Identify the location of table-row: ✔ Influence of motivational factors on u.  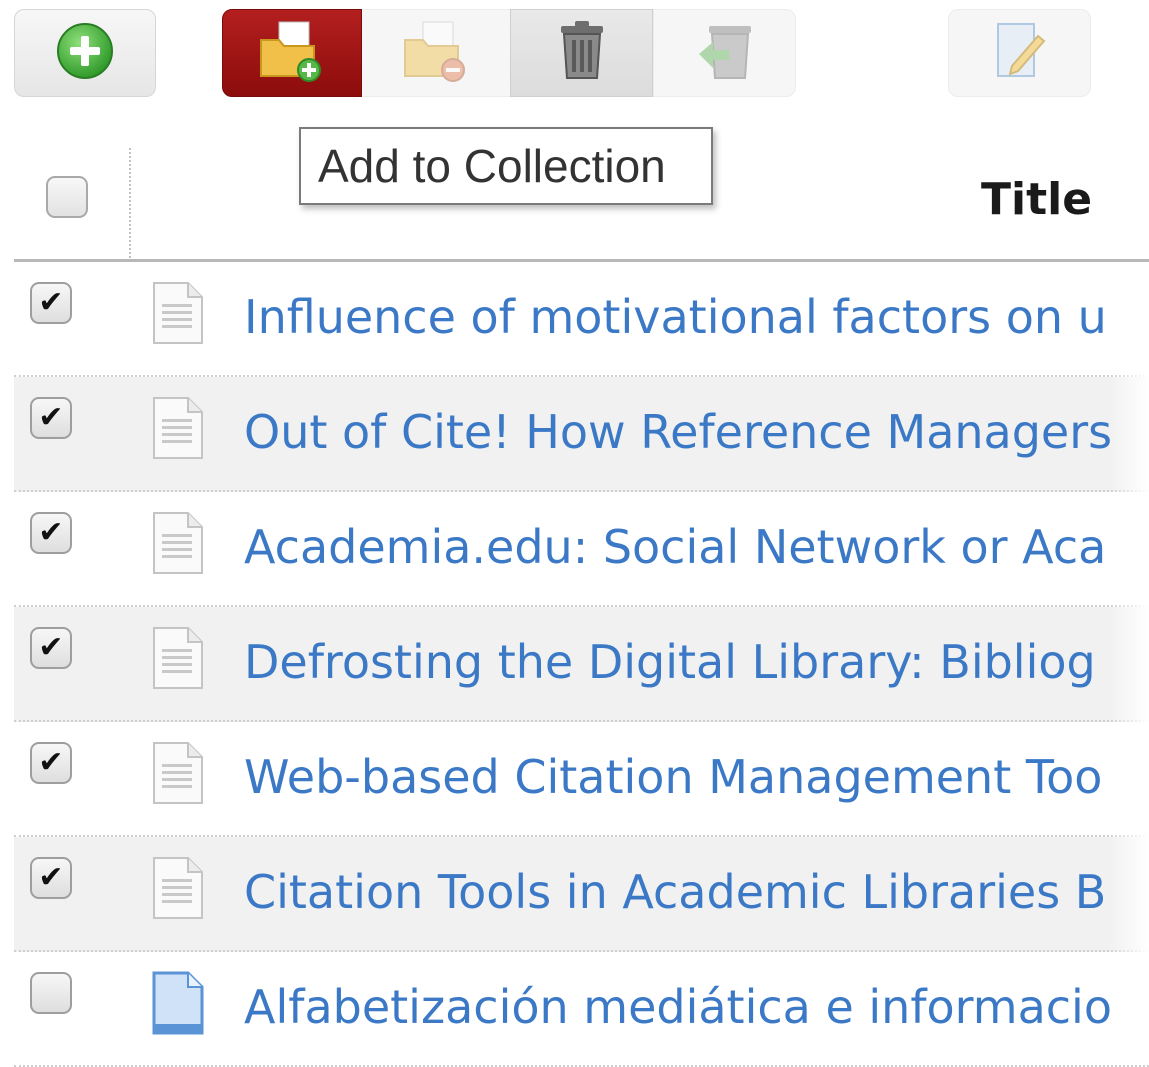
(581, 319).